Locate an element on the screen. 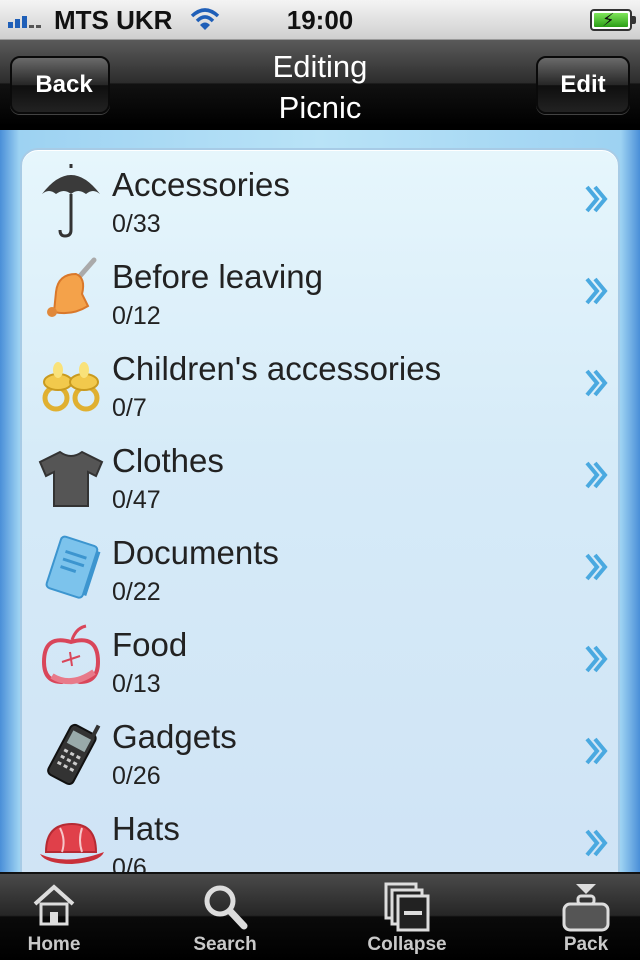 The width and height of the screenshot is (640, 960). tab-pack: Pack is located at coordinates (573, 917).